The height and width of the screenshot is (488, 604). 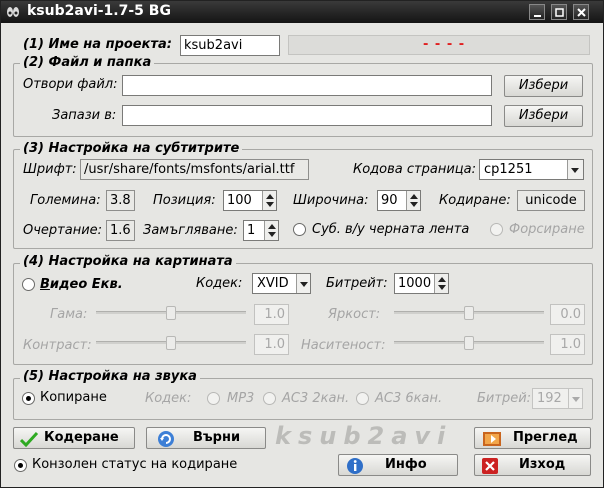 What do you see at coordinates (302, 12) in the screenshot?
I see `title-bar: ksub2avi-1.7-5 BG` at bounding box center [302, 12].